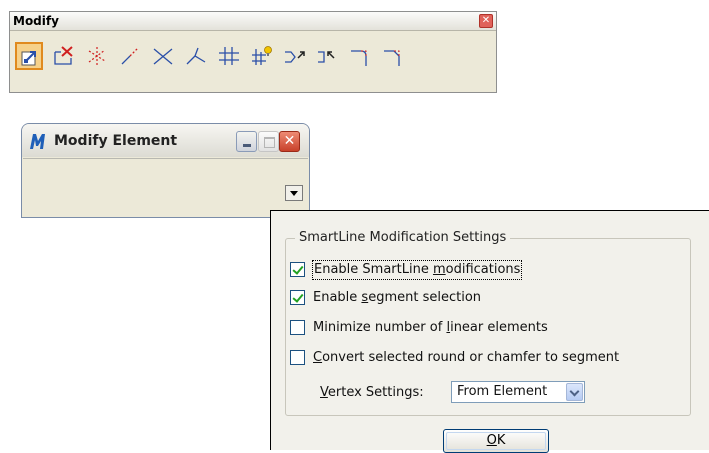 The image size is (709, 453). I want to click on modify-element-tool-icon, so click(29, 56).